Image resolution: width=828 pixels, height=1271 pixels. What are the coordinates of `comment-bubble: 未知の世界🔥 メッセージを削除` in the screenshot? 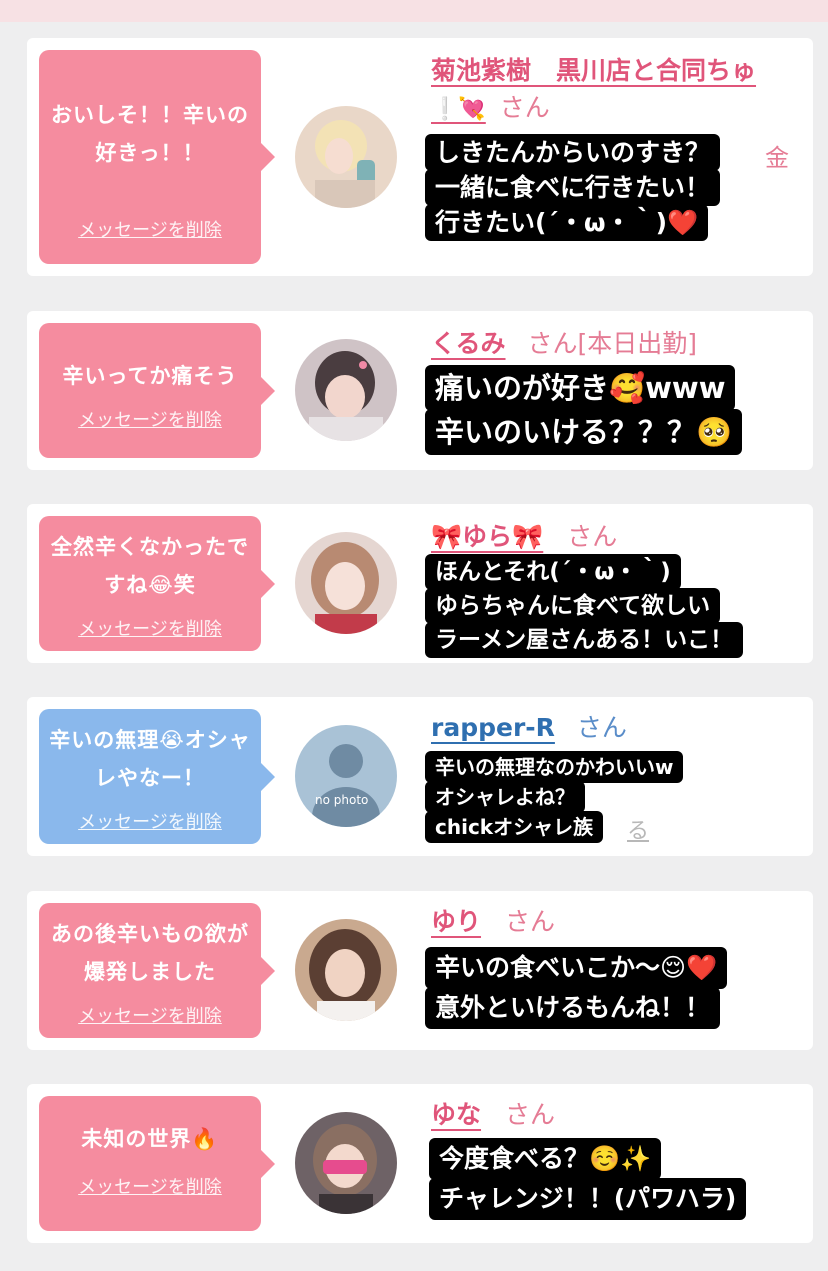 It's located at (157, 1163).